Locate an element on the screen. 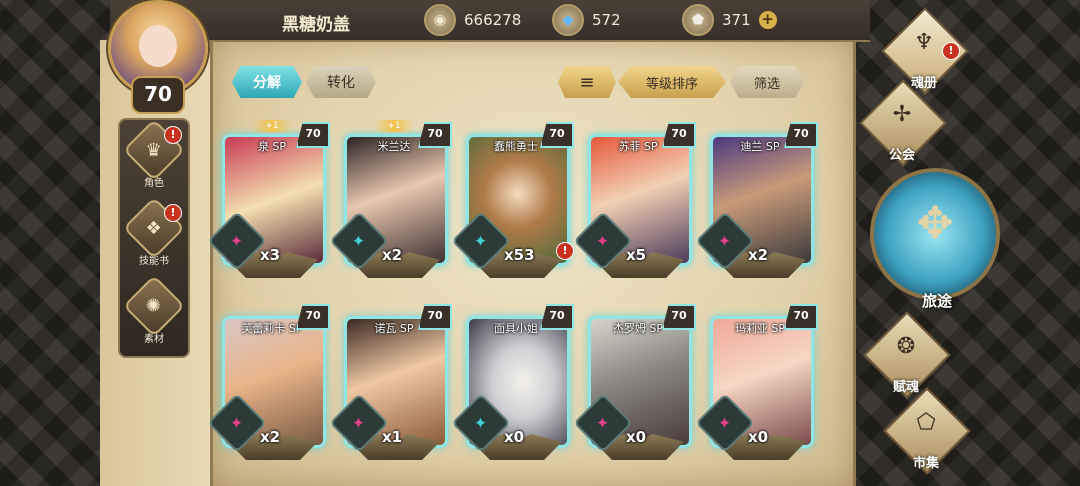 The width and height of the screenshot is (1080, 486). gem-value: 371 is located at coordinates (736, 20).